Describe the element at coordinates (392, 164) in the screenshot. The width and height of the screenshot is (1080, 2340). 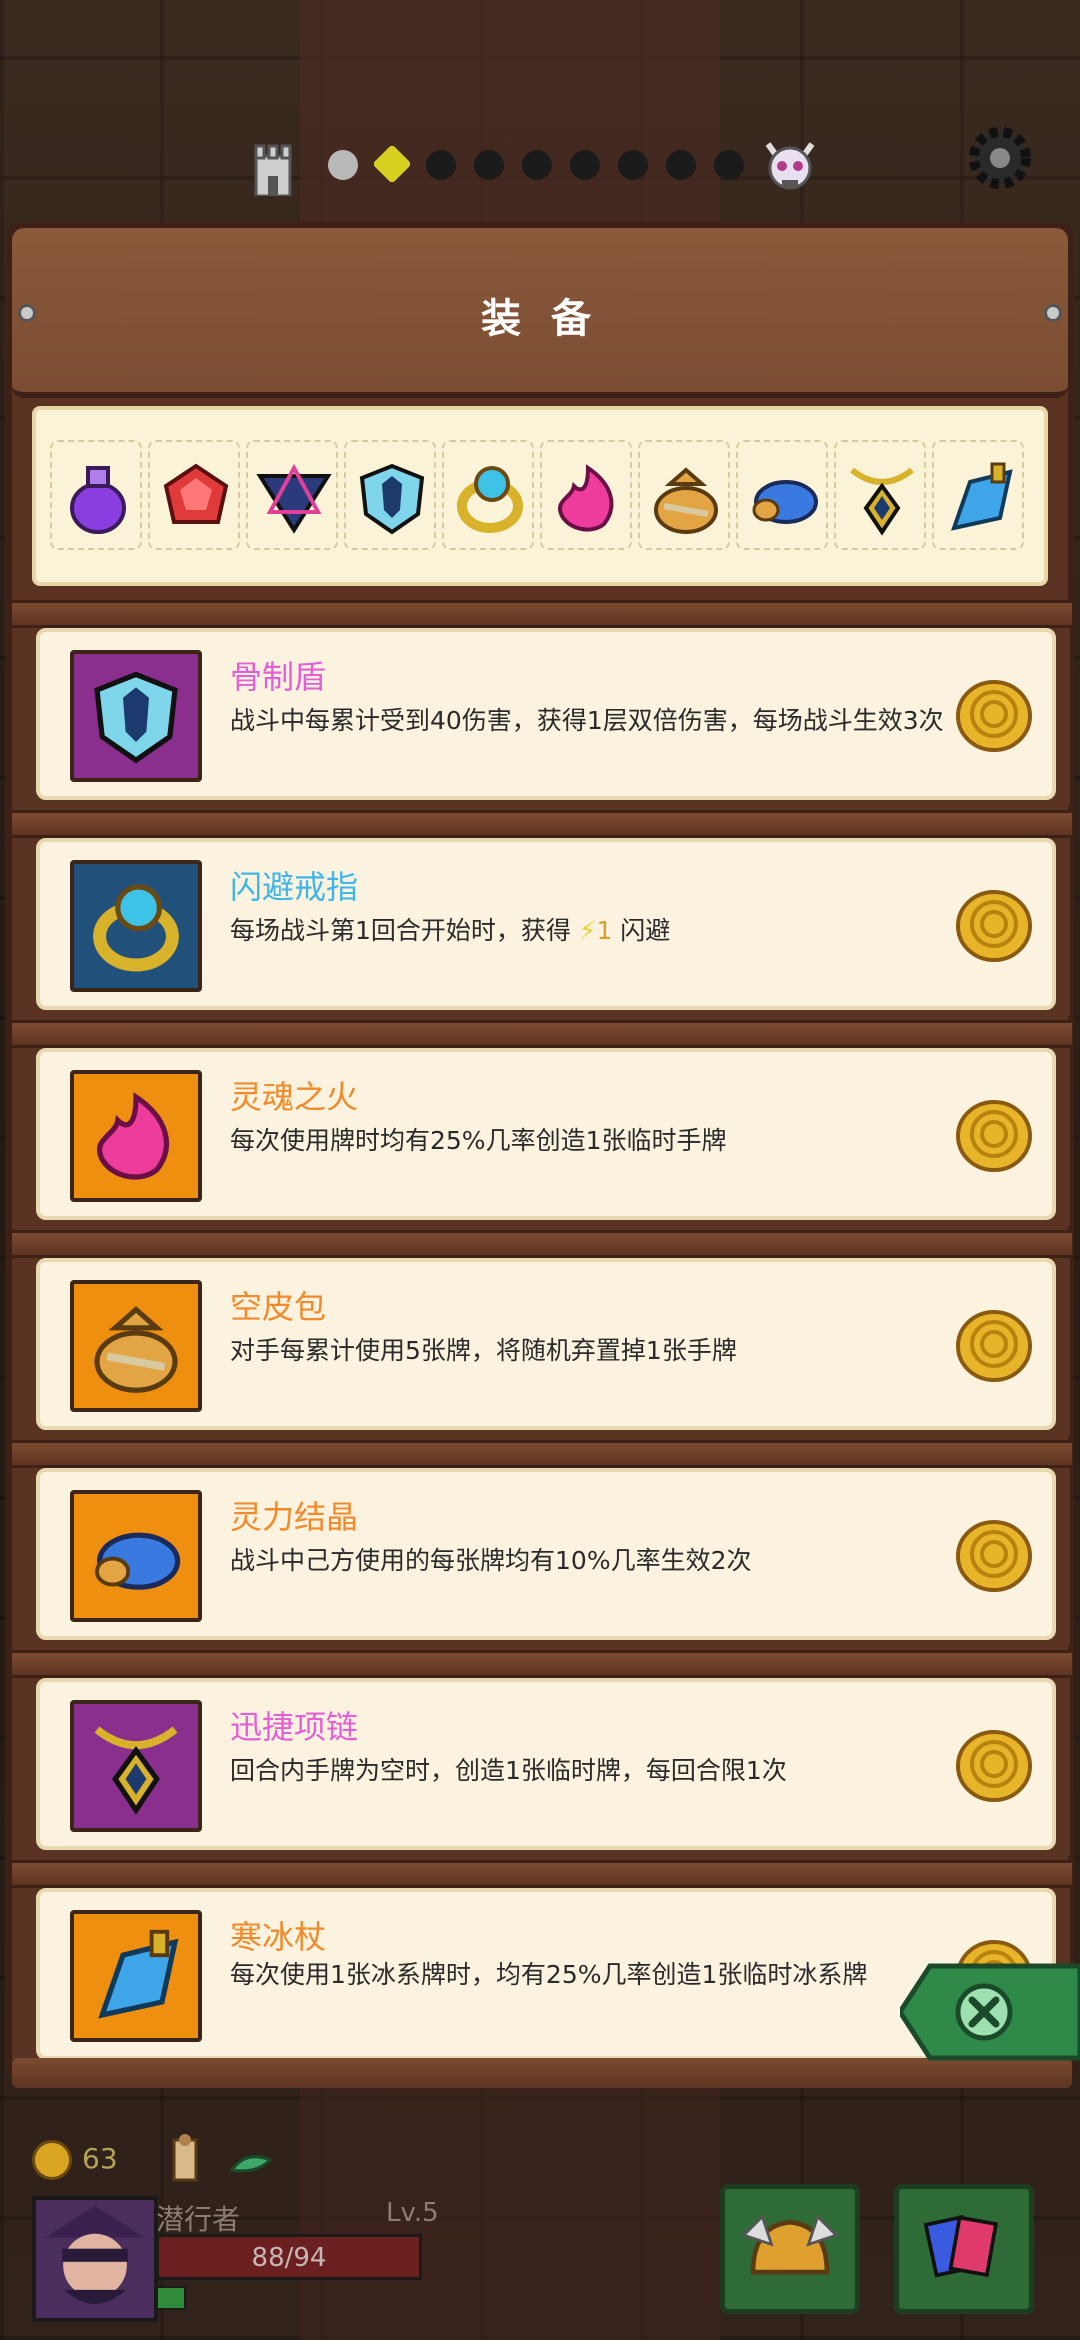
I see `map-node-current` at that location.